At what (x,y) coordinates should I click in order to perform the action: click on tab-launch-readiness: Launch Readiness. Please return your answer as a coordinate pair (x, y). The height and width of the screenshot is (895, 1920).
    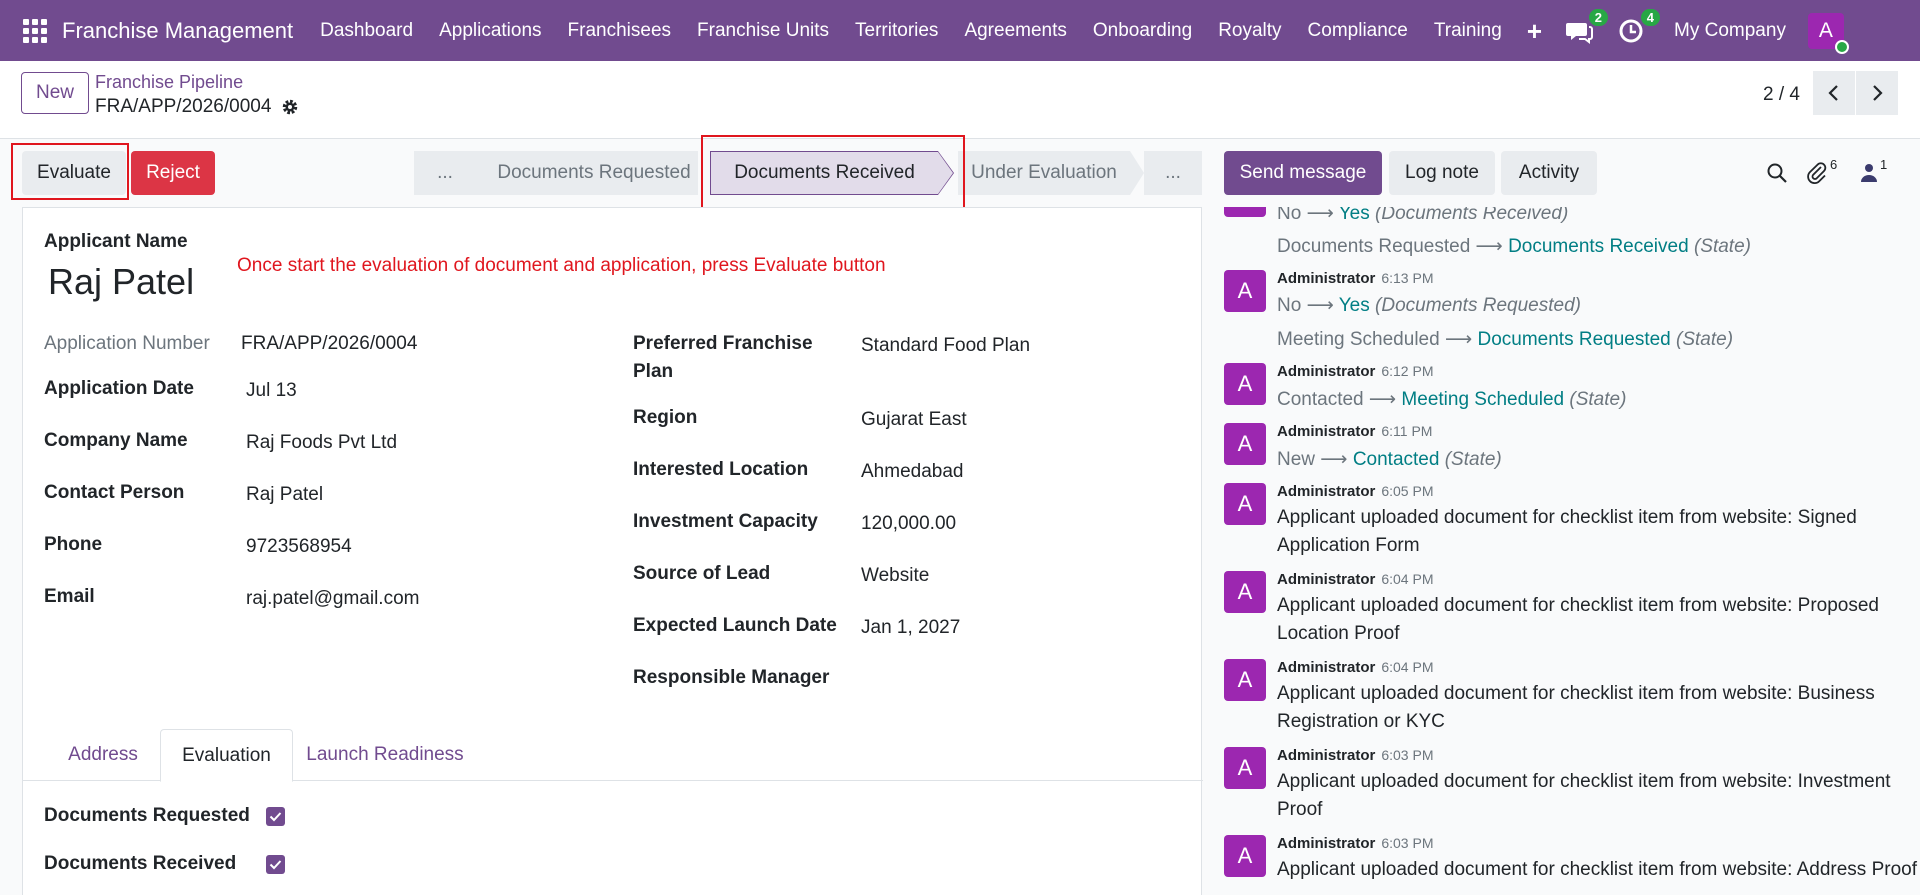
    Looking at the image, I should click on (385, 755).